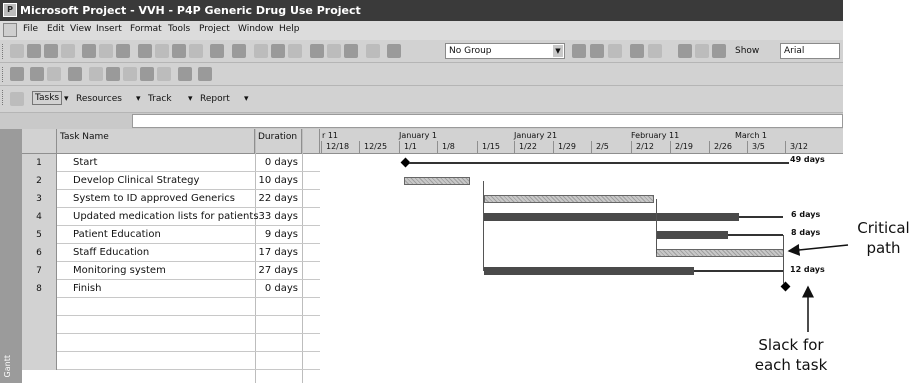 The height and width of the screenshot is (383, 923). What do you see at coordinates (136, 181) in the screenshot?
I see `task-name-cell: Develop Clinical Strategy` at bounding box center [136, 181].